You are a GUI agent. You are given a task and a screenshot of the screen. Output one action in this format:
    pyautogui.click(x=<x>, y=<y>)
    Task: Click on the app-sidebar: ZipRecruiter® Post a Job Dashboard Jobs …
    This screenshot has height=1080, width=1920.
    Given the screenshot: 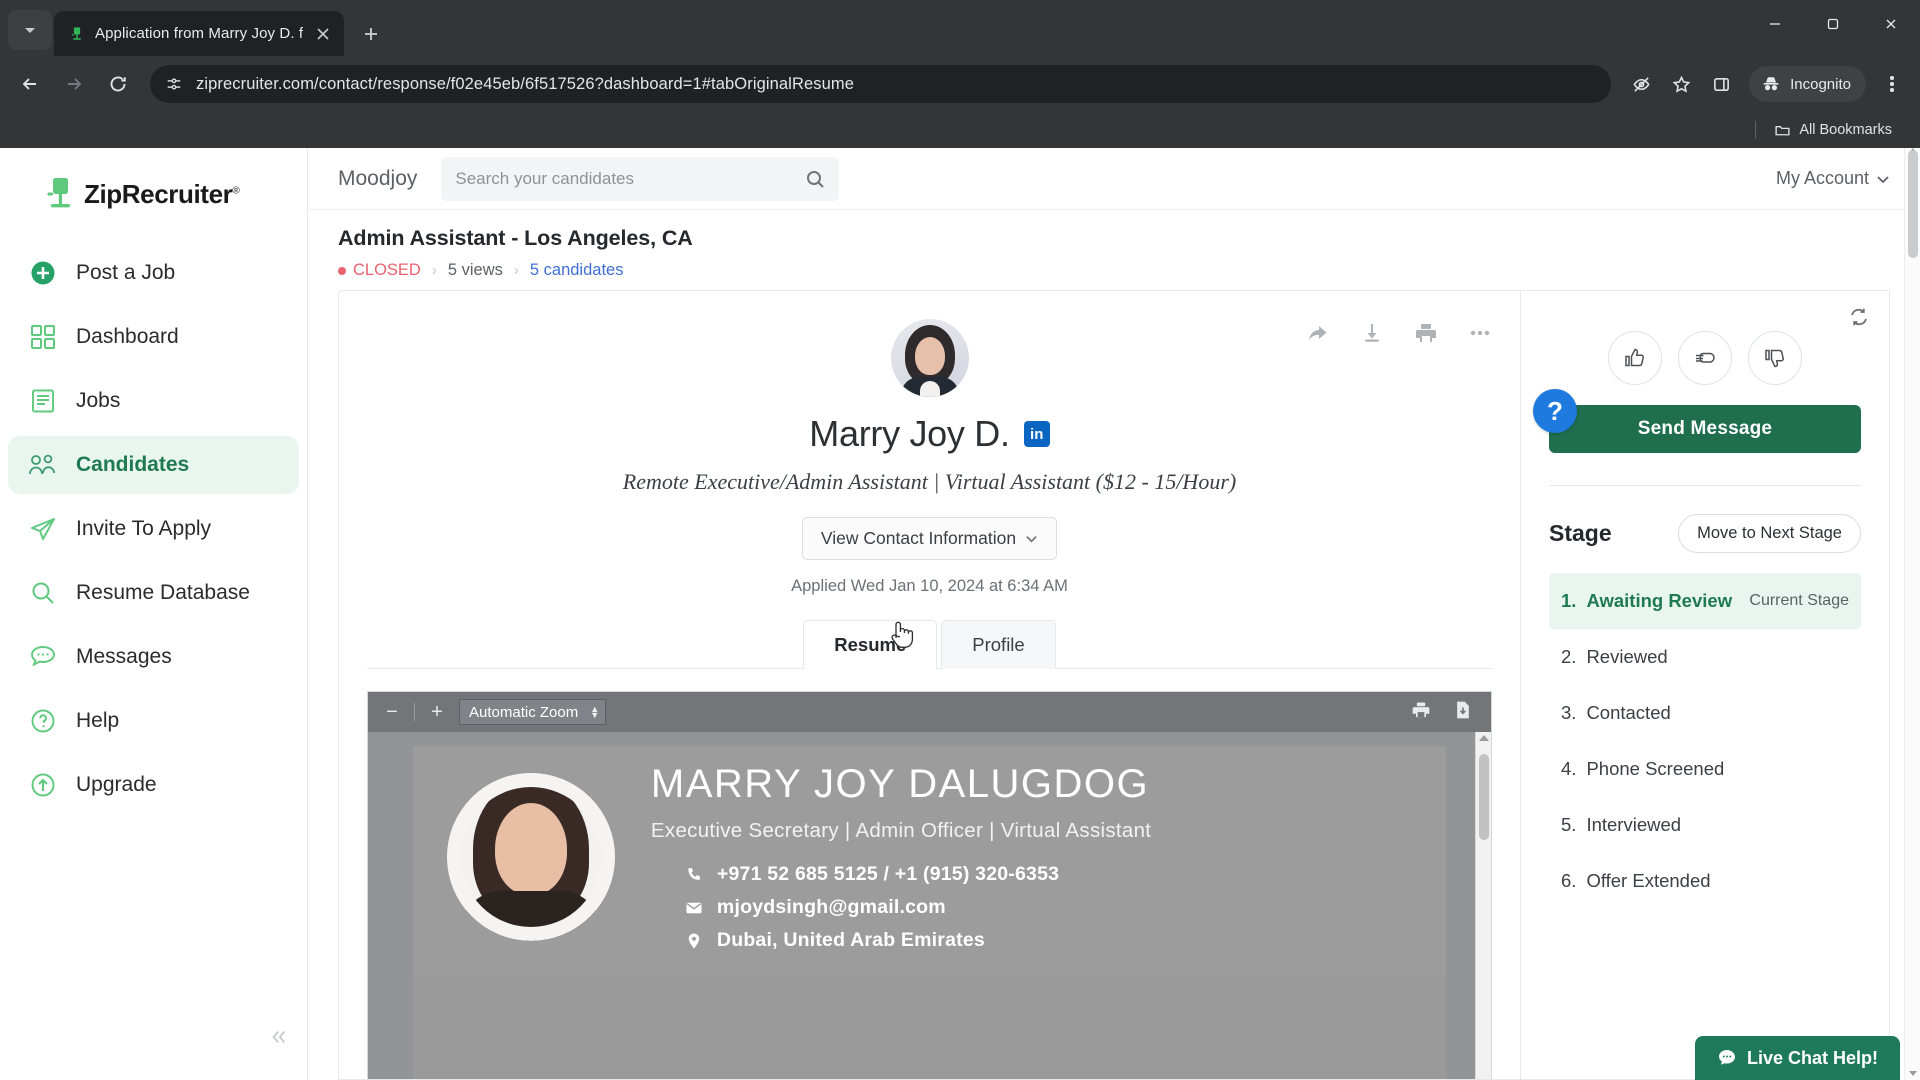 What is the action you would take?
    pyautogui.click(x=154, y=614)
    